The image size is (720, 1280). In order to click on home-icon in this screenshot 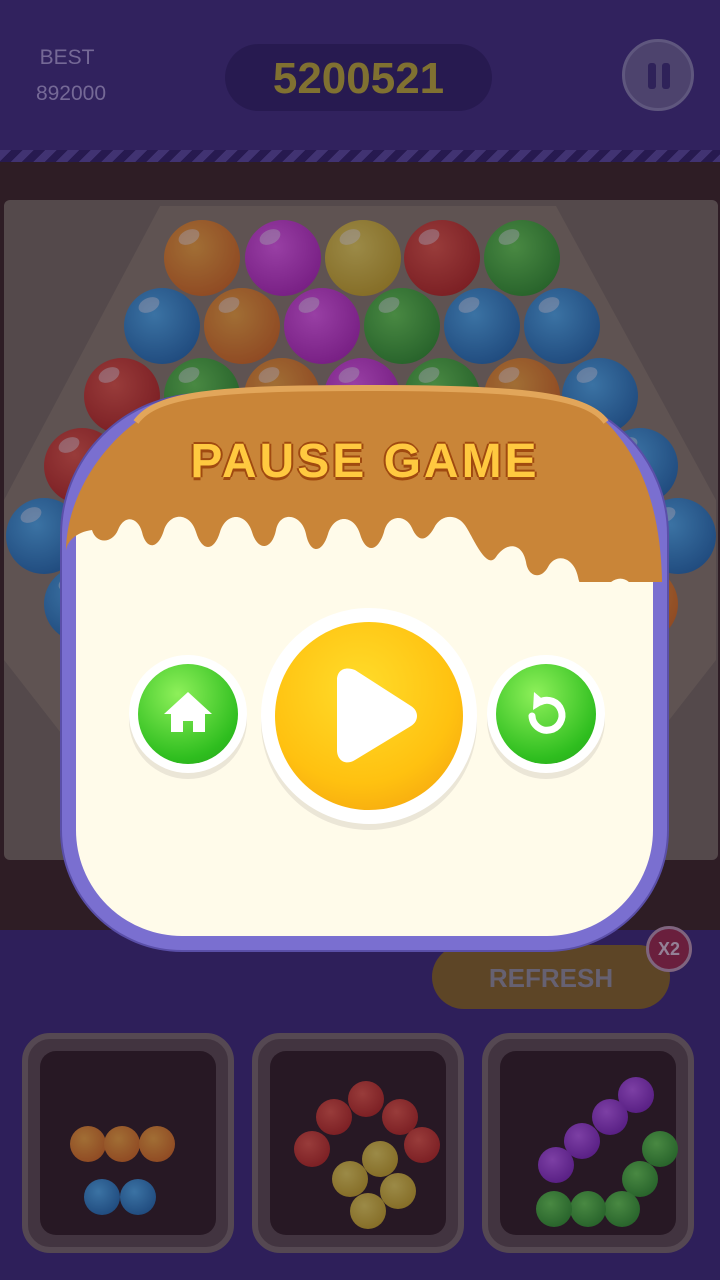, I will do `click(188, 712)`.